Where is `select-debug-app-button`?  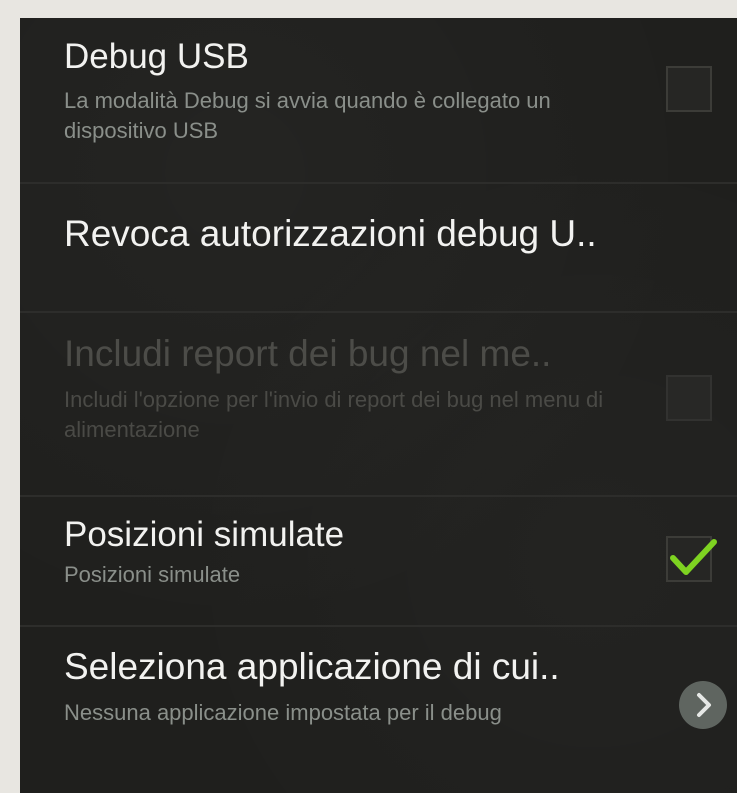 select-debug-app-button is located at coordinates (703, 705).